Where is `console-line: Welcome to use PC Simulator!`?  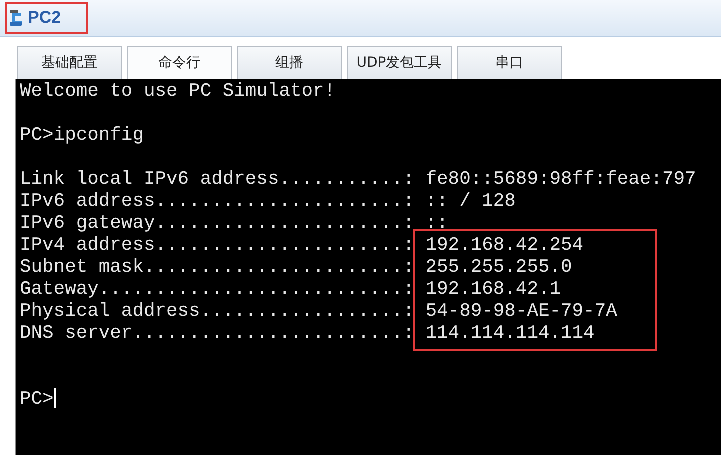
console-line: Welcome to use PC Simulator! is located at coordinates (178, 91).